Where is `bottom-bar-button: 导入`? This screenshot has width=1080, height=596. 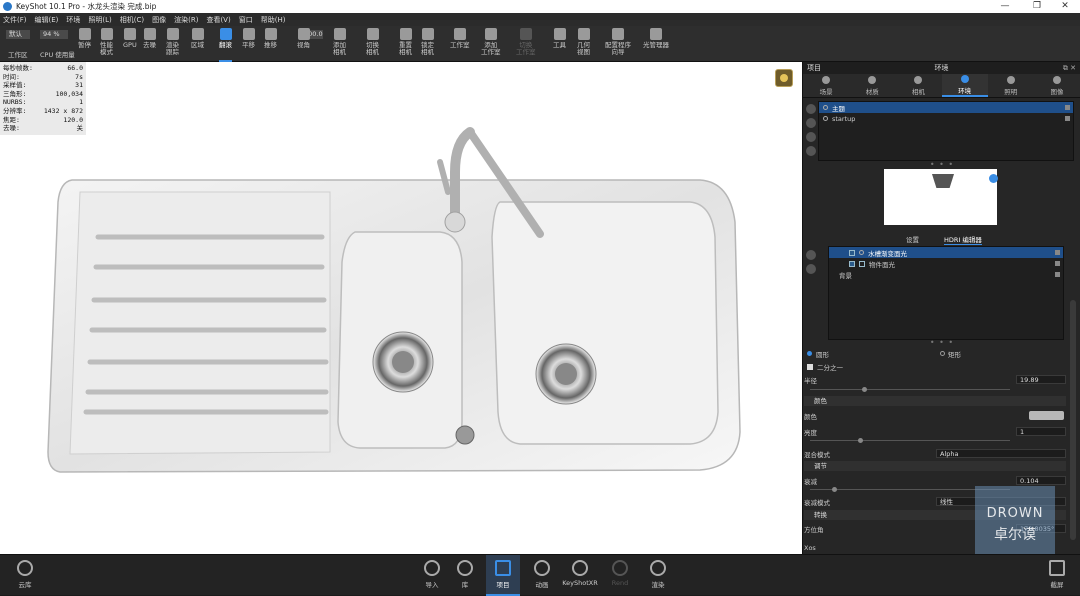
bottom-bar-button: 导入 is located at coordinates (432, 575).